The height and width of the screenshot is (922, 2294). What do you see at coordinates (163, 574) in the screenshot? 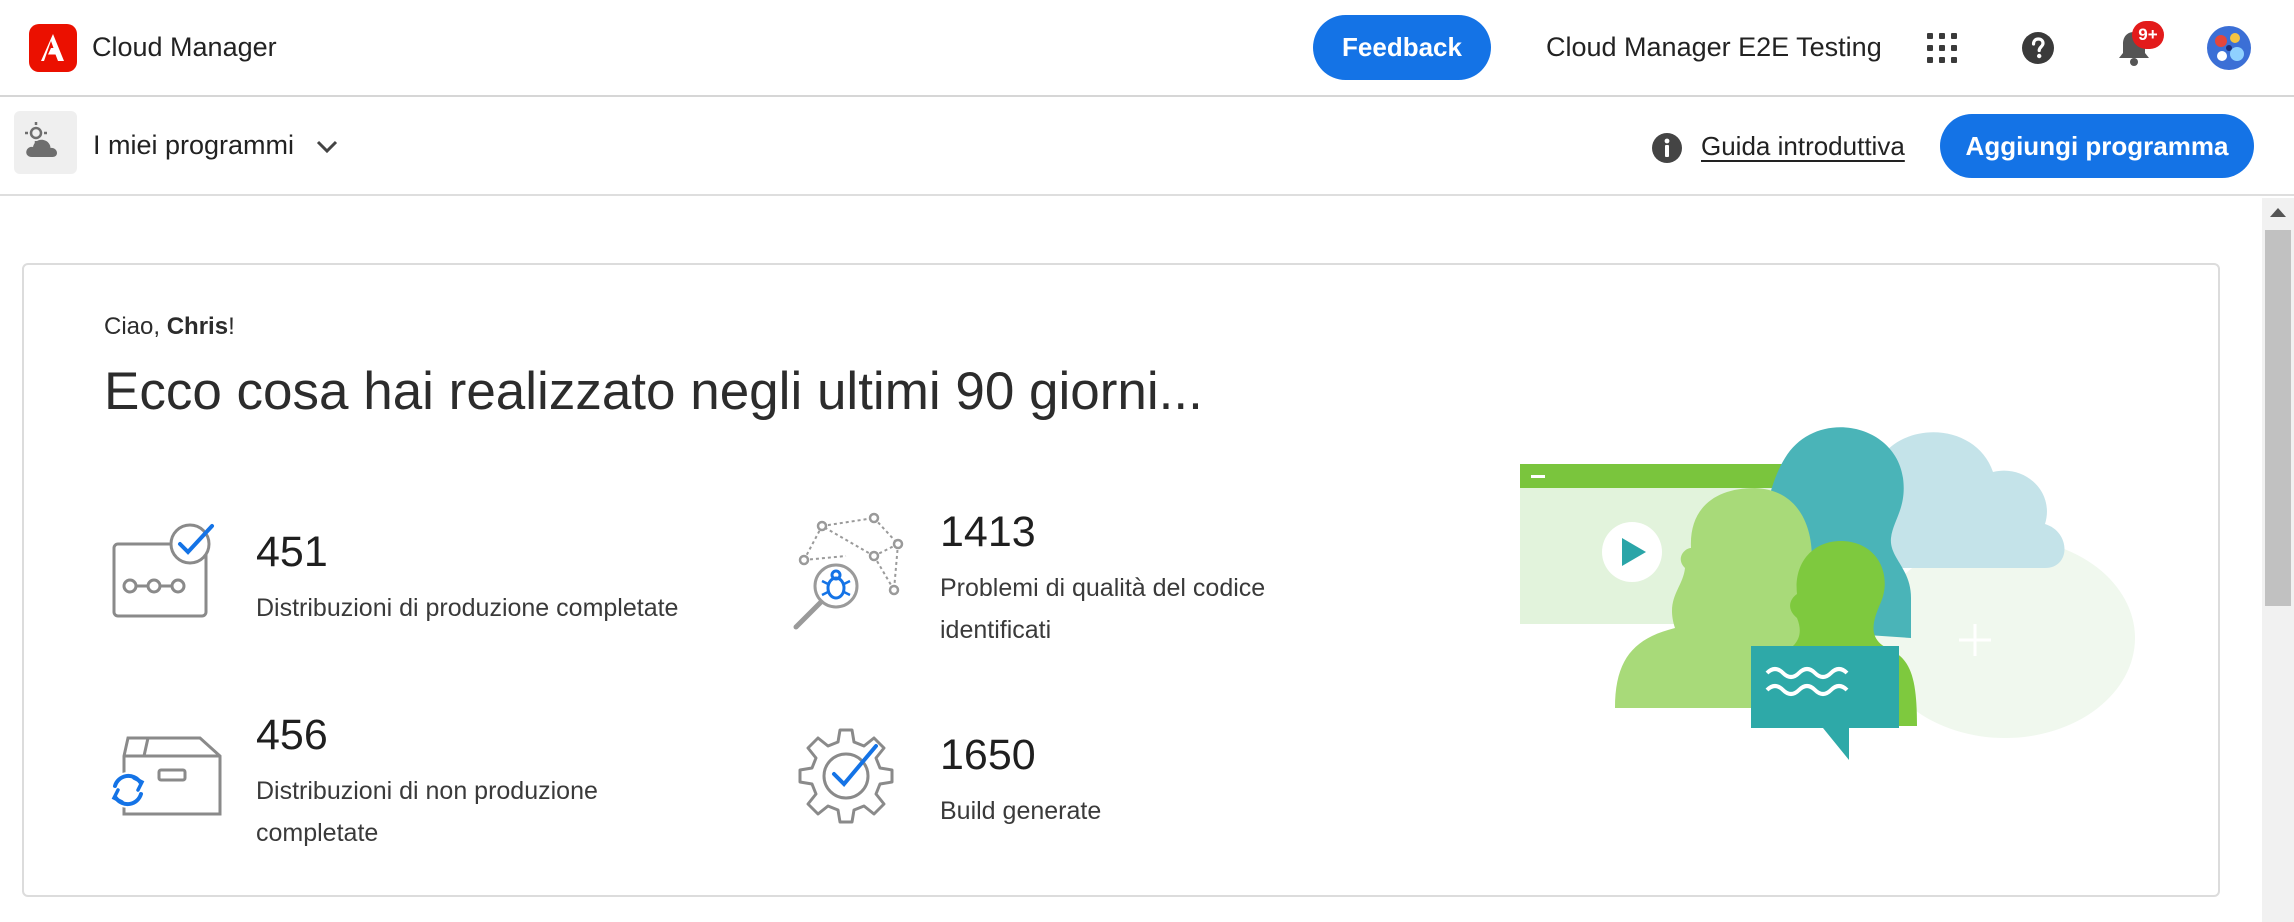
I see `pipeline-check-icon` at bounding box center [163, 574].